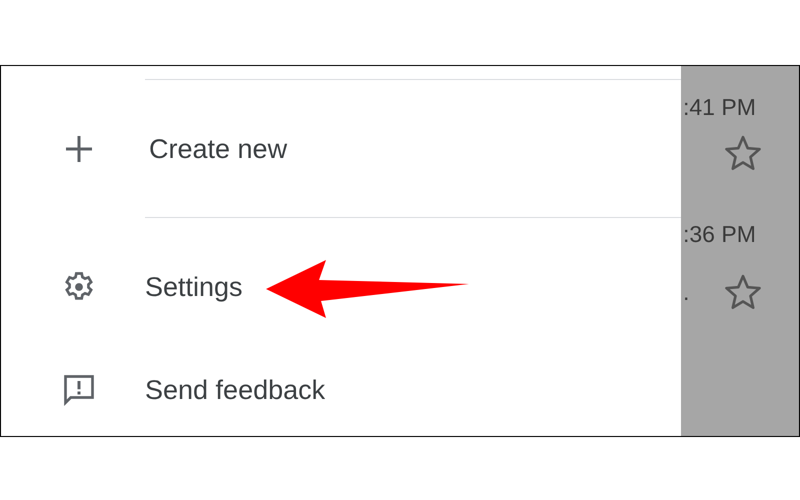 This screenshot has height=500, width=800. I want to click on menu-item: Create new, so click(218, 149).